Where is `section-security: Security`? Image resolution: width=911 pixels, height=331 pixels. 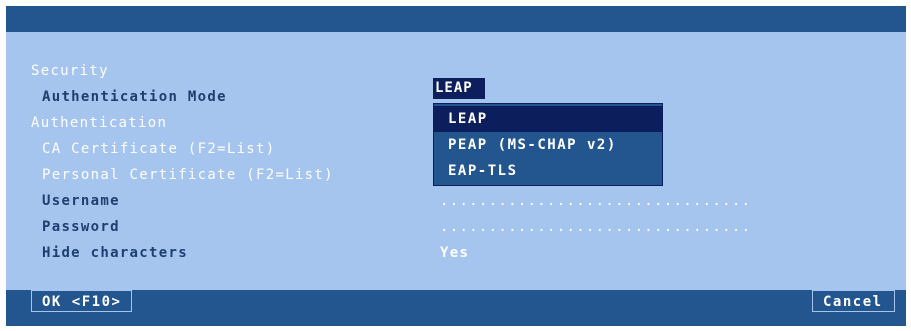 section-security: Security is located at coordinates (70, 71).